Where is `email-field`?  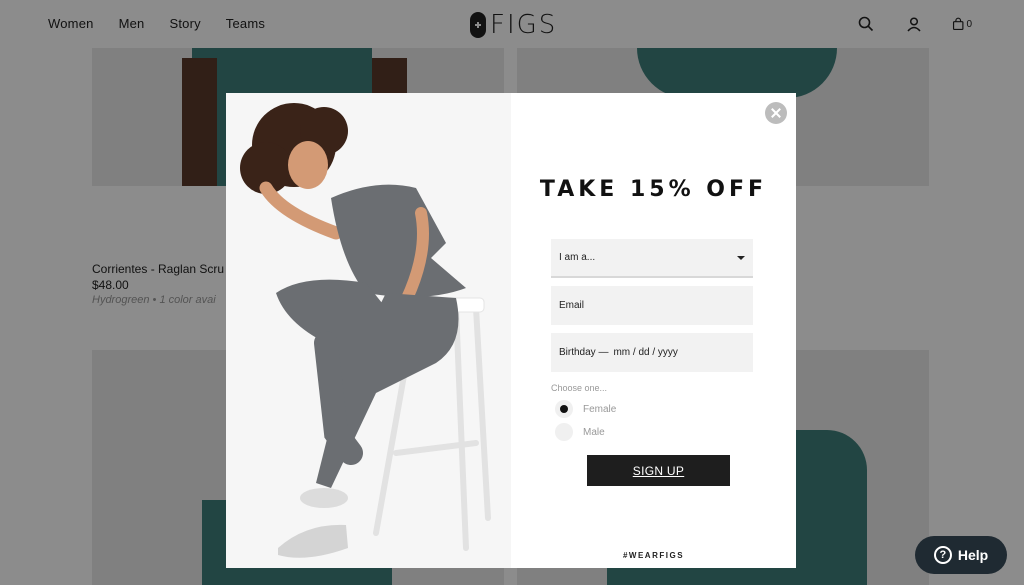
email-field is located at coordinates (652, 305).